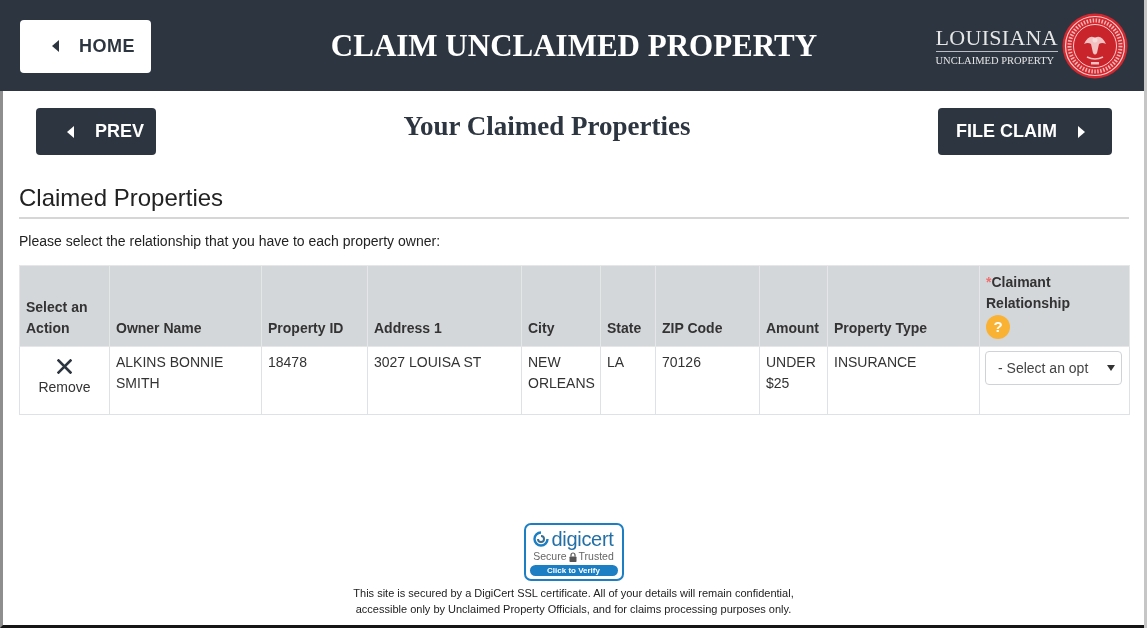 The height and width of the screenshot is (628, 1147). I want to click on security-notice: This site is secured by a DigiCert SSL certificate. All of your details will remain confidential, accessible only by Unclaimed Property Officials, and for claims processing purposes only., so click(573, 601).